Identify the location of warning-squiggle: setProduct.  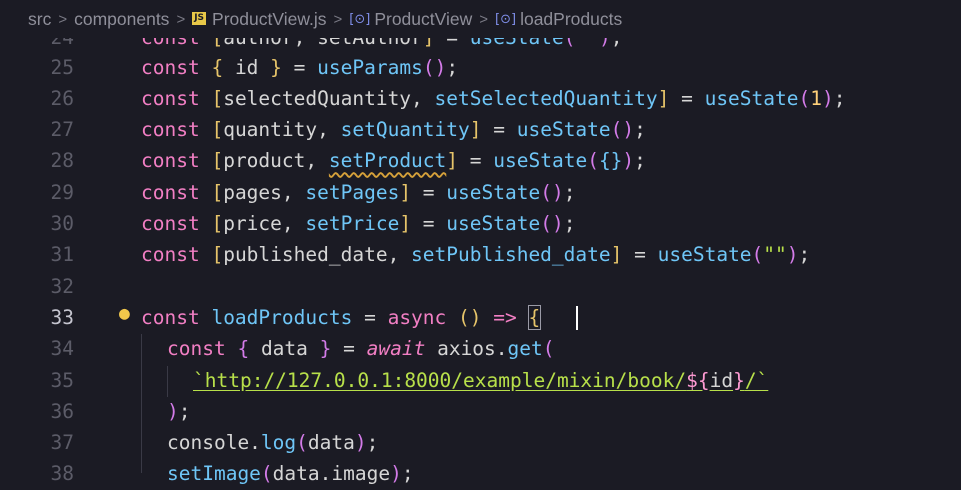
(387, 161).